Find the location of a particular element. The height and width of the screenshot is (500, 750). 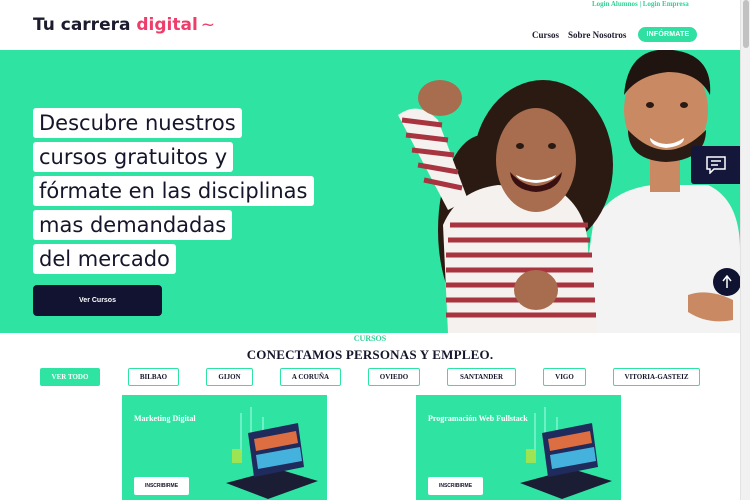

logo-accent-text: digital is located at coordinates (167, 25).